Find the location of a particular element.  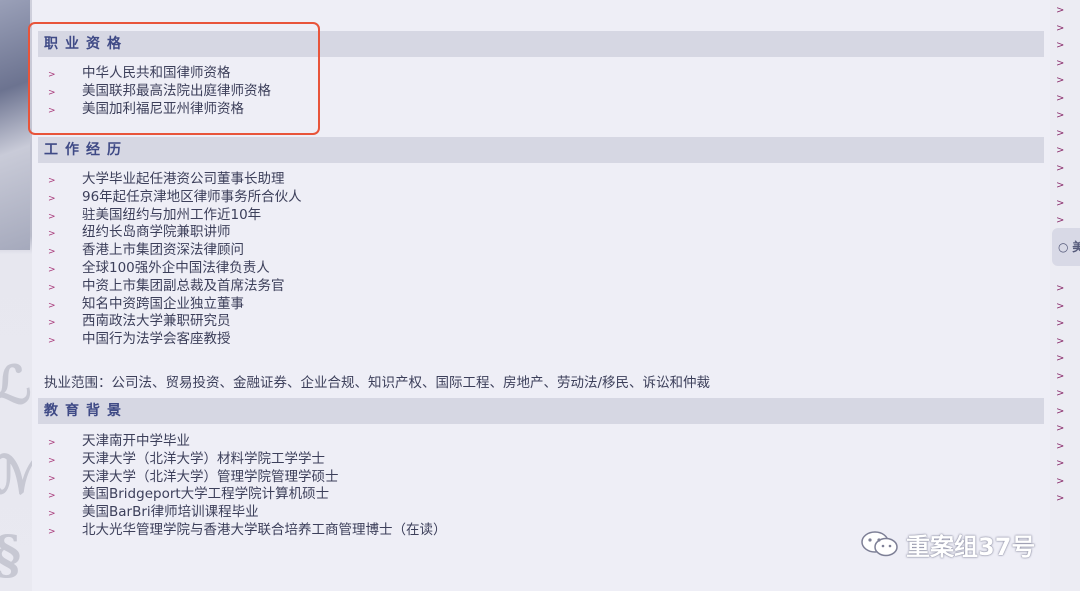

decorative-glyph: ℳ is located at coordinates (16, 475).